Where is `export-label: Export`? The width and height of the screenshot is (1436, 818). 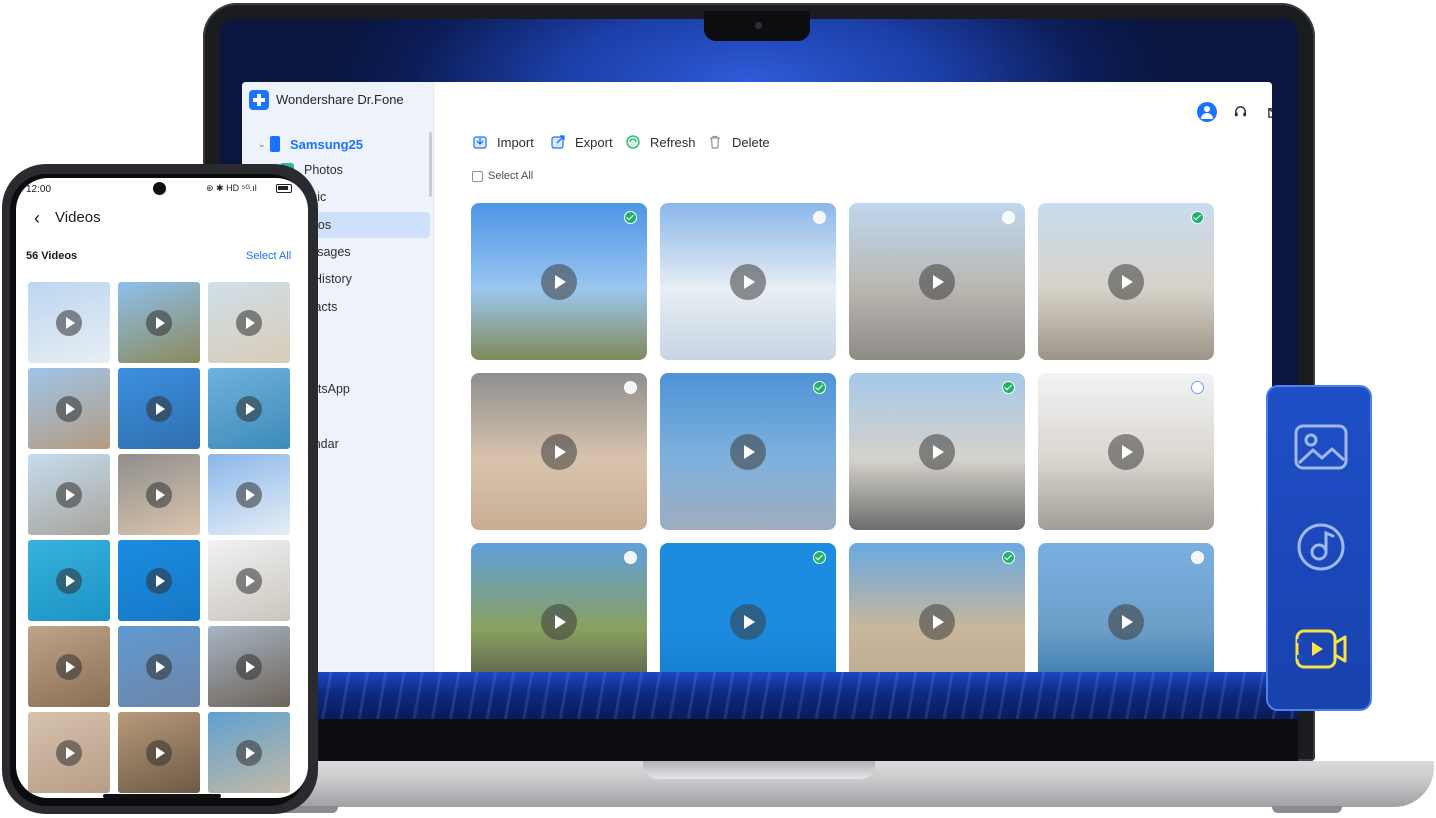 export-label: Export is located at coordinates (594, 142).